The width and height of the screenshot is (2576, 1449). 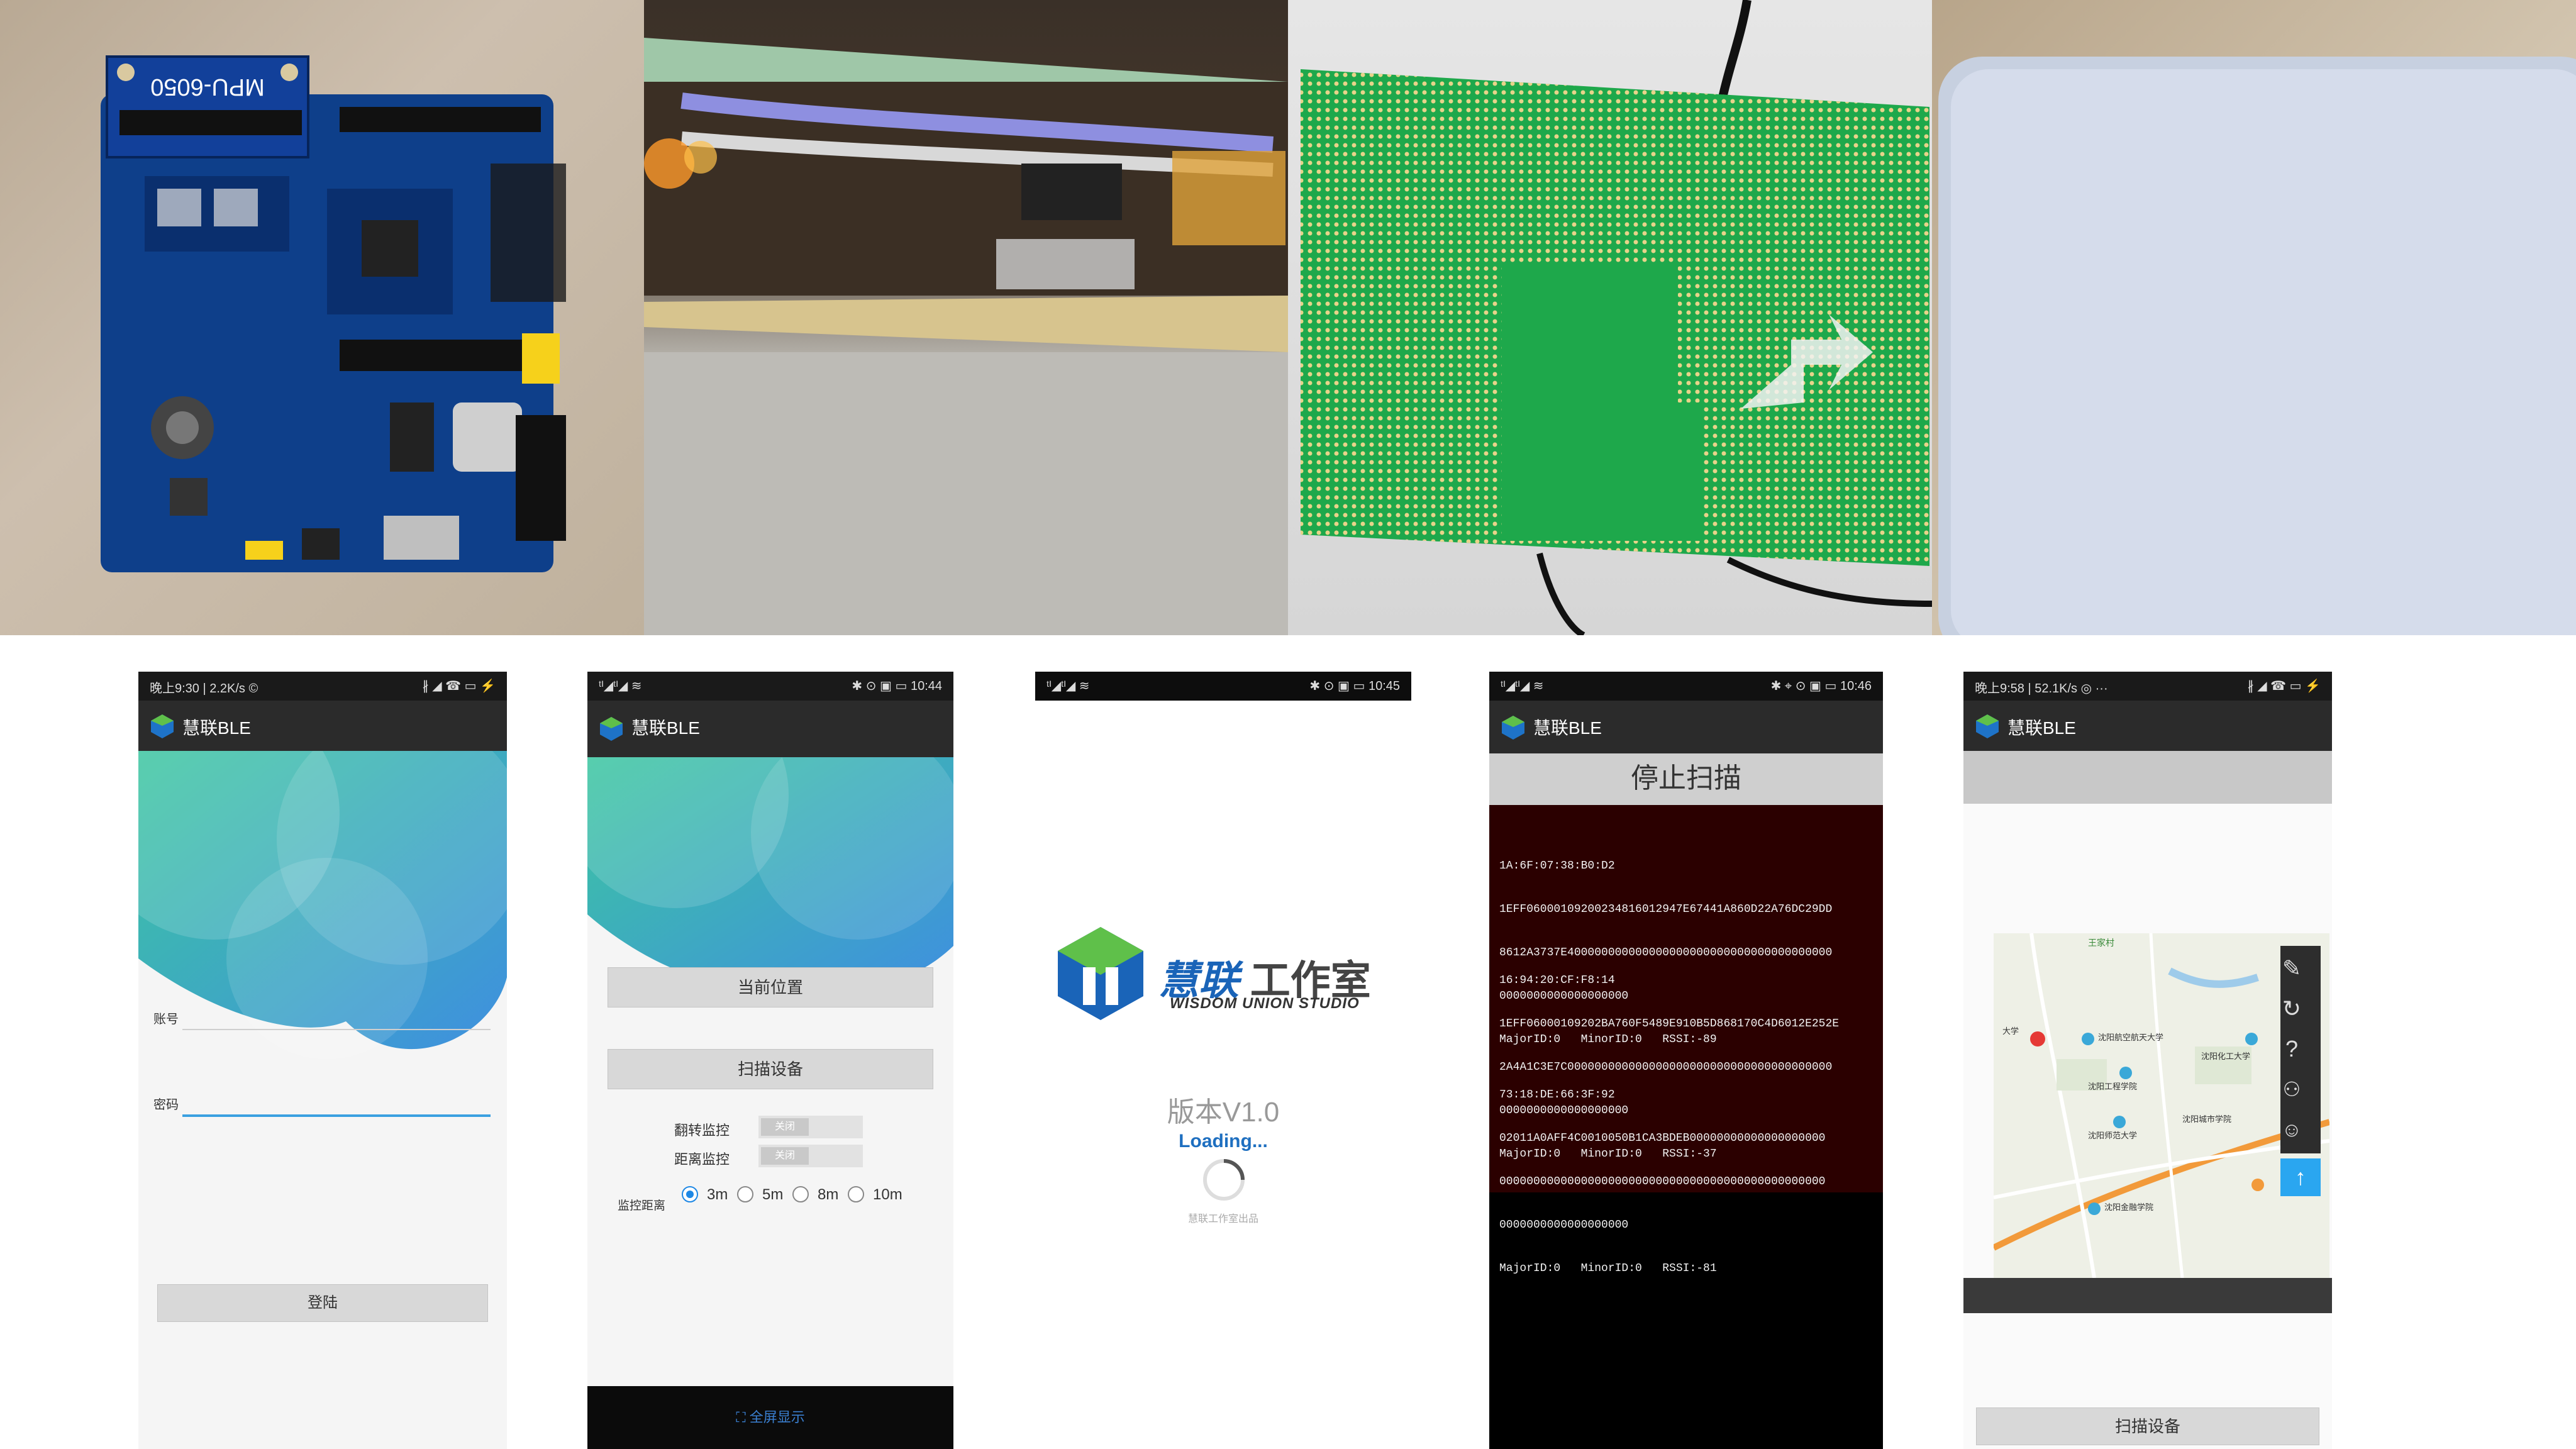 What do you see at coordinates (2147, 1295) in the screenshot?
I see `map-bottom-bar` at bounding box center [2147, 1295].